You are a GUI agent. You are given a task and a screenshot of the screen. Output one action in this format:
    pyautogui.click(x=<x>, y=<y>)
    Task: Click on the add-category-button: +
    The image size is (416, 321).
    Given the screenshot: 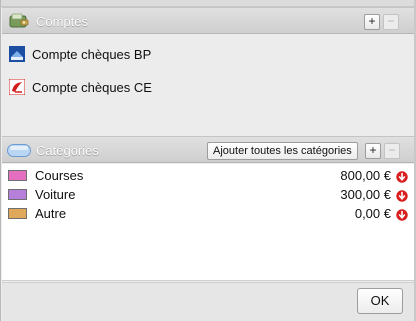 What is the action you would take?
    pyautogui.click(x=373, y=151)
    